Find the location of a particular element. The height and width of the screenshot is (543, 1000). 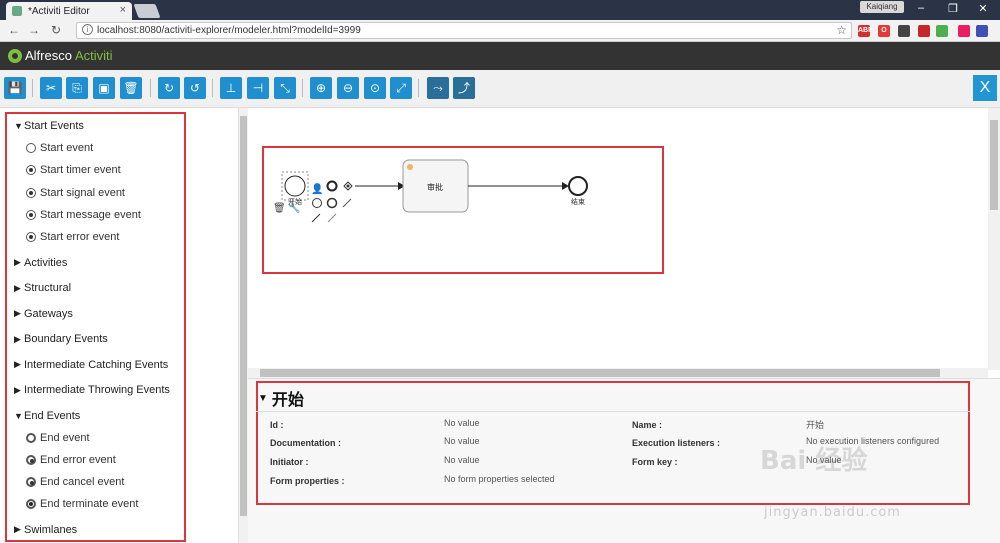

palette-item-label: Start error event is located at coordinates (80, 237).